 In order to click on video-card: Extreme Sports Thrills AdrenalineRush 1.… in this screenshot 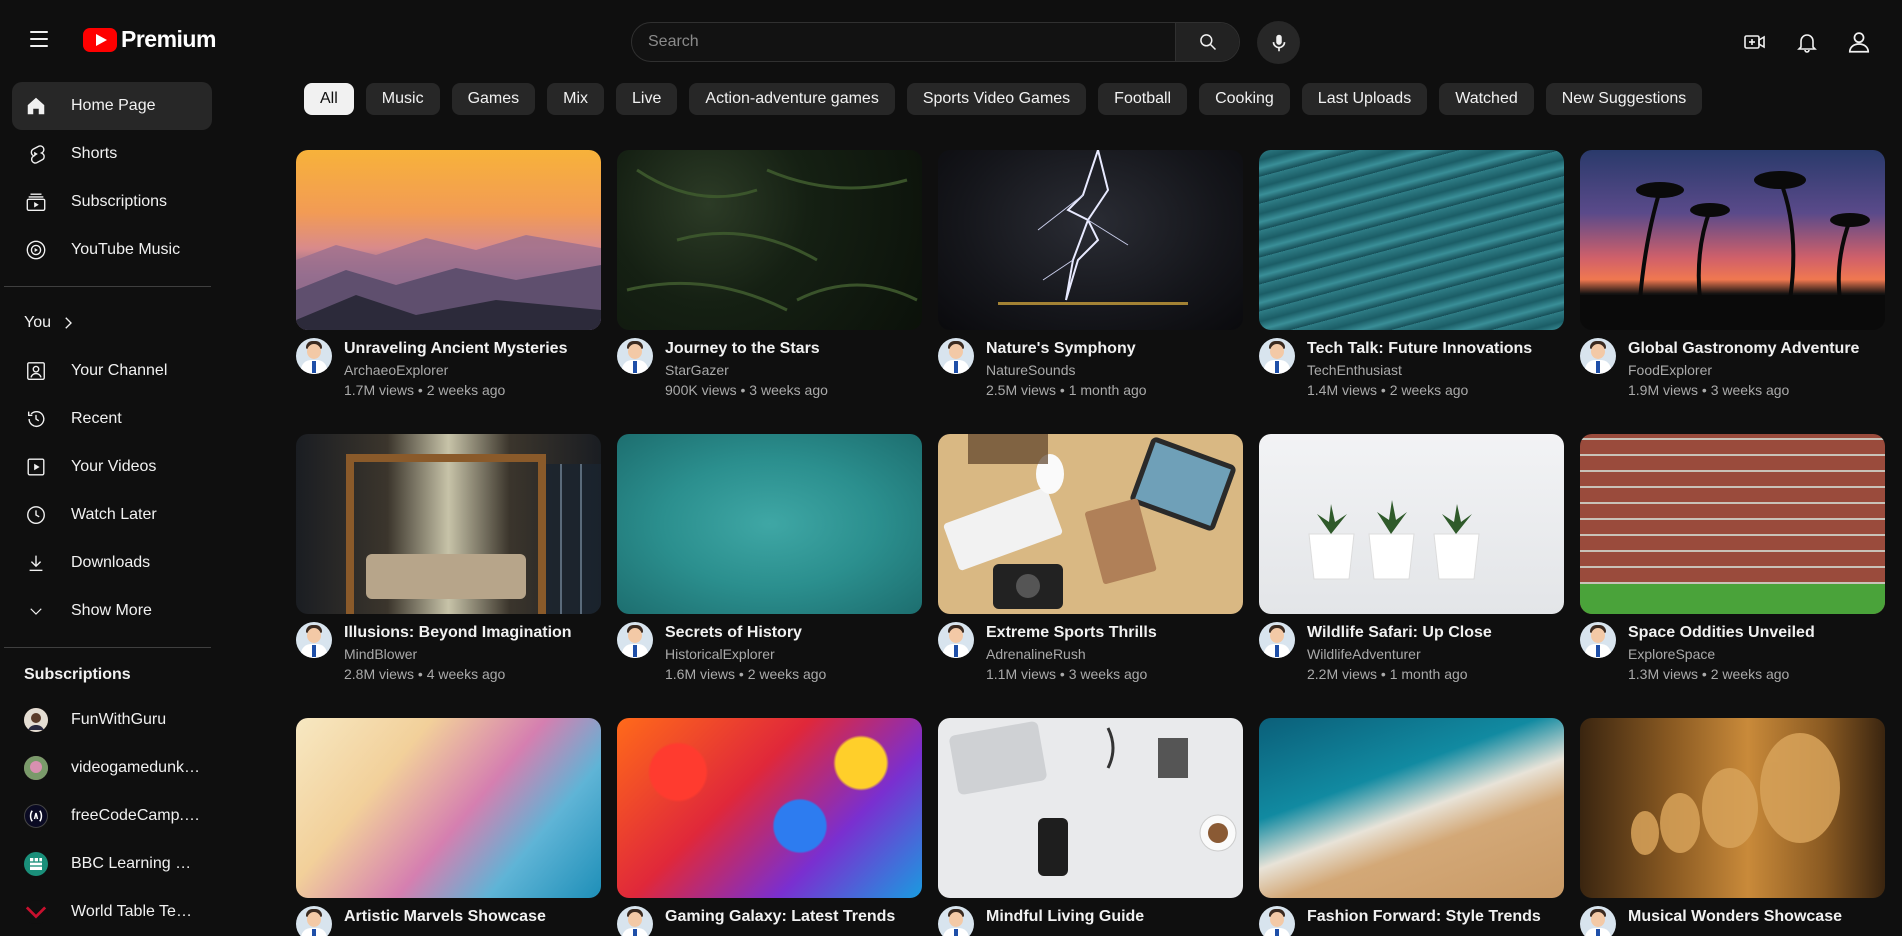, I will do `click(1090, 558)`.